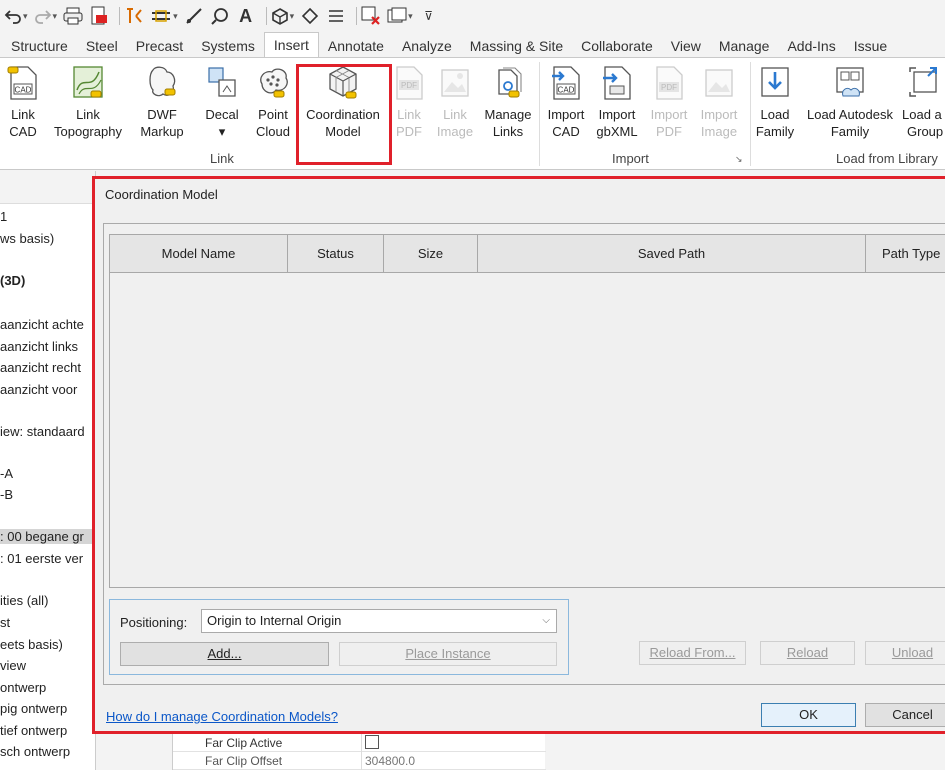 This screenshot has height=770, width=945. What do you see at coordinates (744, 46) in the screenshot?
I see `tab-manage: Manage` at bounding box center [744, 46].